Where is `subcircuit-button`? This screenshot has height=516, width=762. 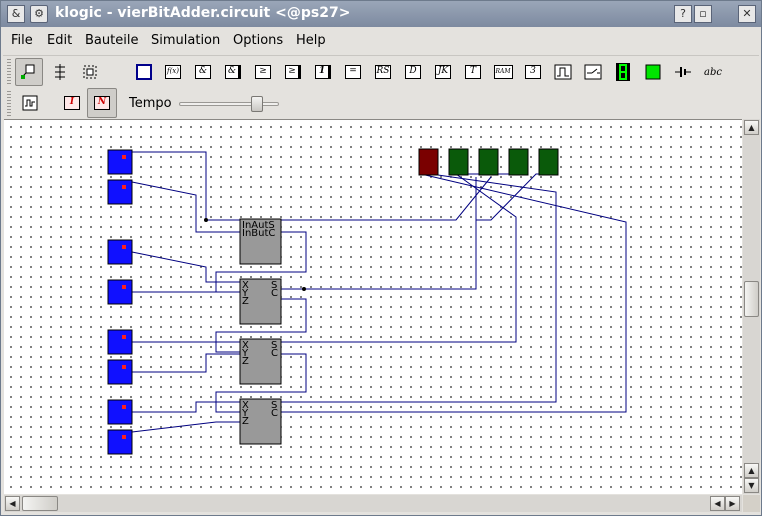
subcircuit-button is located at coordinates (144, 72).